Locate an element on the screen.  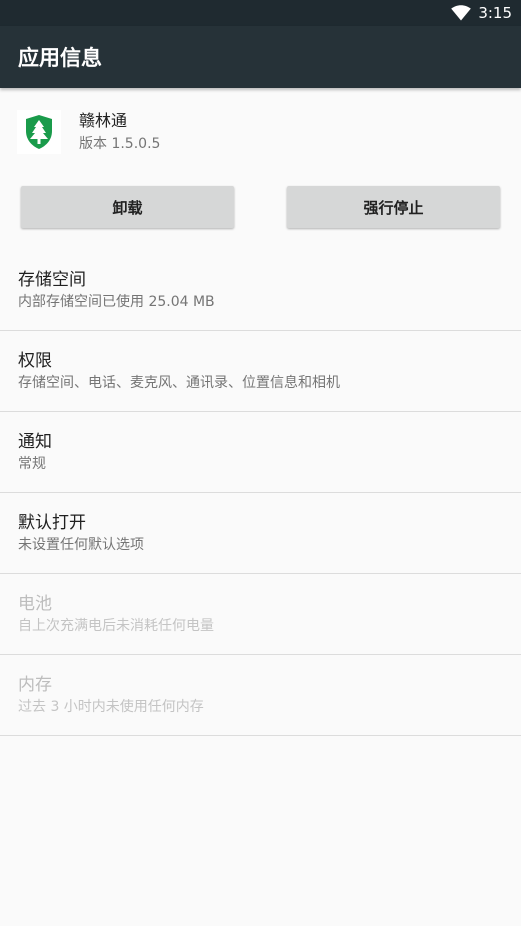
uninstall-button: 卸载 is located at coordinates (127, 207).